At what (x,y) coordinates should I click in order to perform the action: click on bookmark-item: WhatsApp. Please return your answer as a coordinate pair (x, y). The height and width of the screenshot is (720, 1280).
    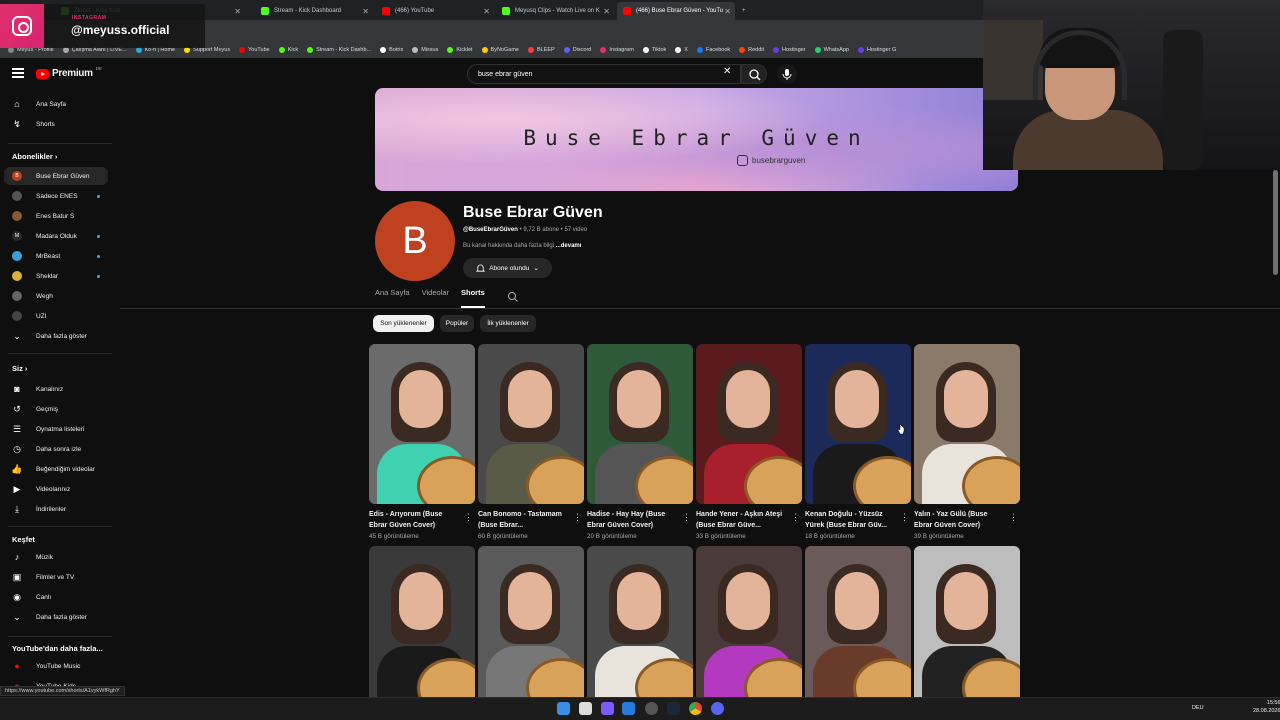
    Looking at the image, I should click on (831, 50).